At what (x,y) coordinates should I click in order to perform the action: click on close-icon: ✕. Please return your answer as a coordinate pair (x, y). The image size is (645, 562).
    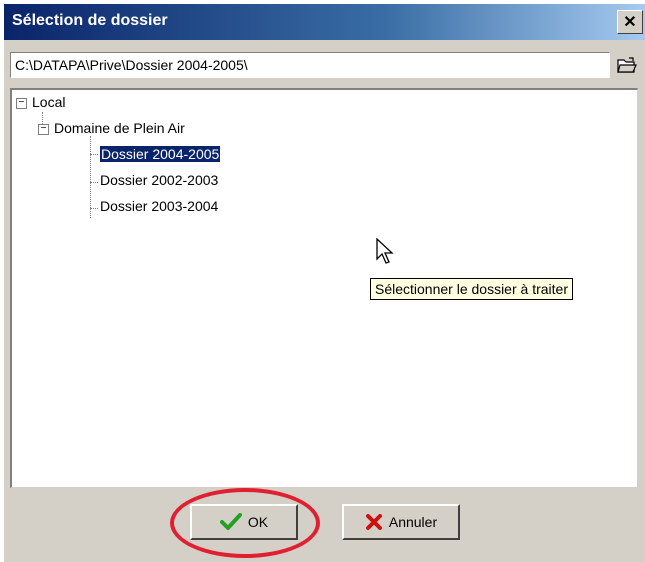
    Looking at the image, I should click on (630, 22).